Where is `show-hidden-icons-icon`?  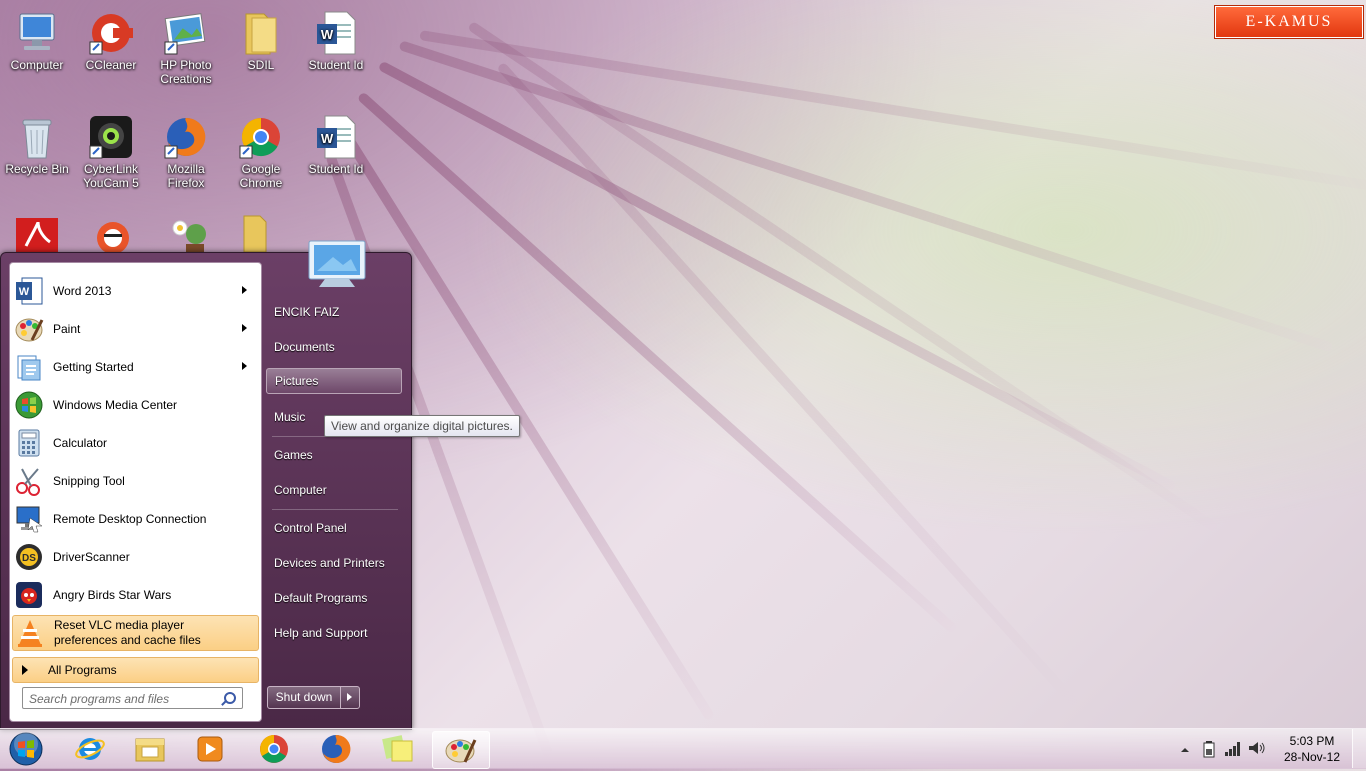 show-hidden-icons-icon is located at coordinates (1185, 750).